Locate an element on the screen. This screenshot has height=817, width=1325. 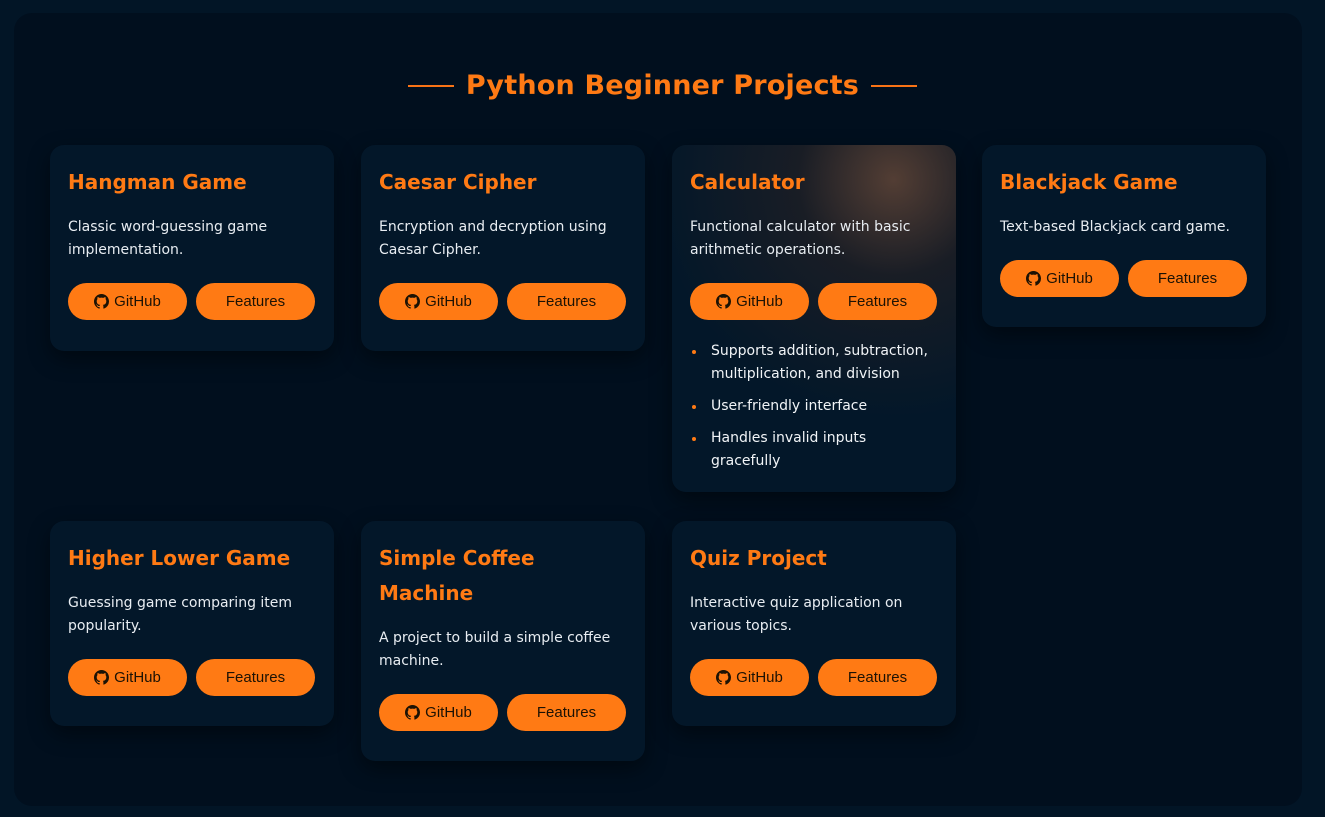
page-title: Python Beginner Projects is located at coordinates (662, 85).